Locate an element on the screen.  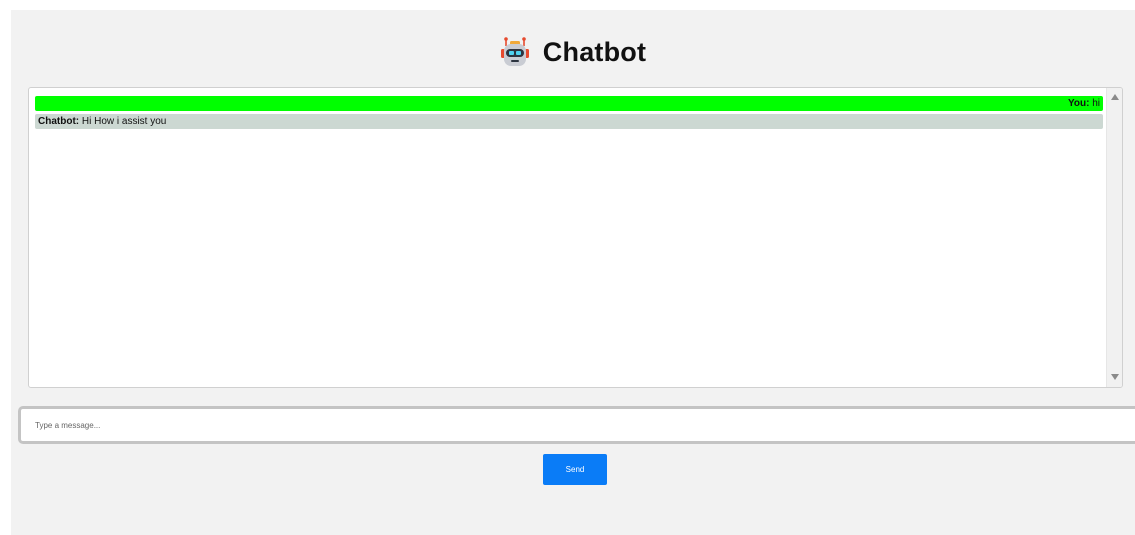
message-sender: You: is located at coordinates (1078, 103).